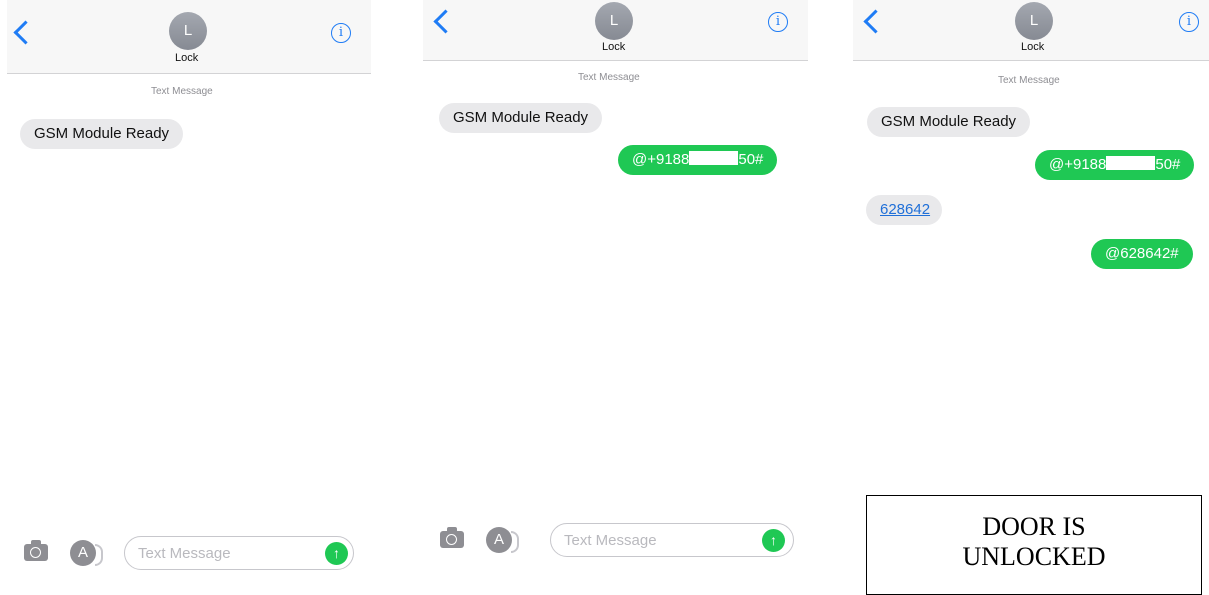  Describe the element at coordinates (1034, 556) in the screenshot. I see `door-status-line-2: UNLOCKED` at that location.